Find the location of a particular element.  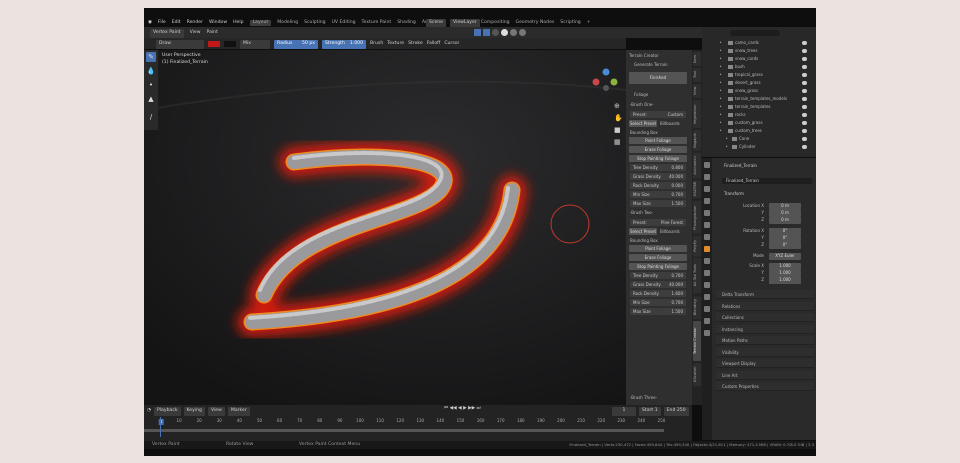

paint-foliage-button: Paint Foliage is located at coordinates (658, 140).